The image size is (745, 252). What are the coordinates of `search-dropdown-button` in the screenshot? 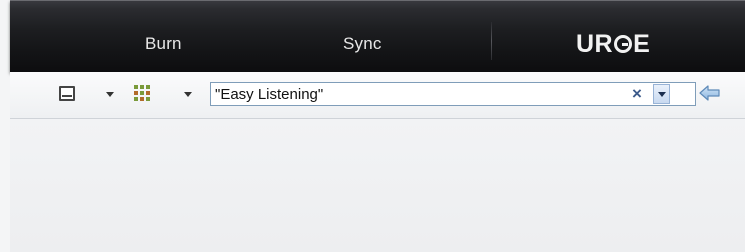 It's located at (661, 94).